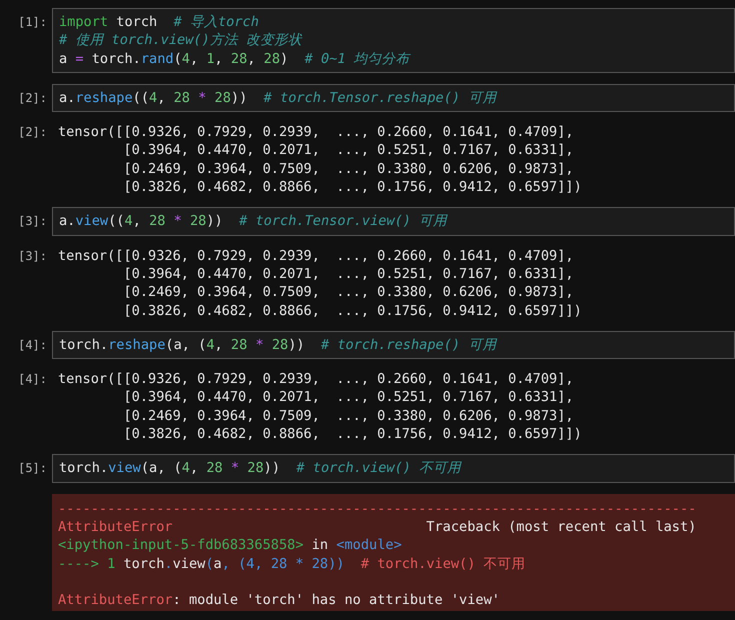 The width and height of the screenshot is (735, 620). I want to click on traceback-line: ----> 1 torch.view(a, (4, 28 * 28)) # torch.view() 不可用, so click(292, 563).